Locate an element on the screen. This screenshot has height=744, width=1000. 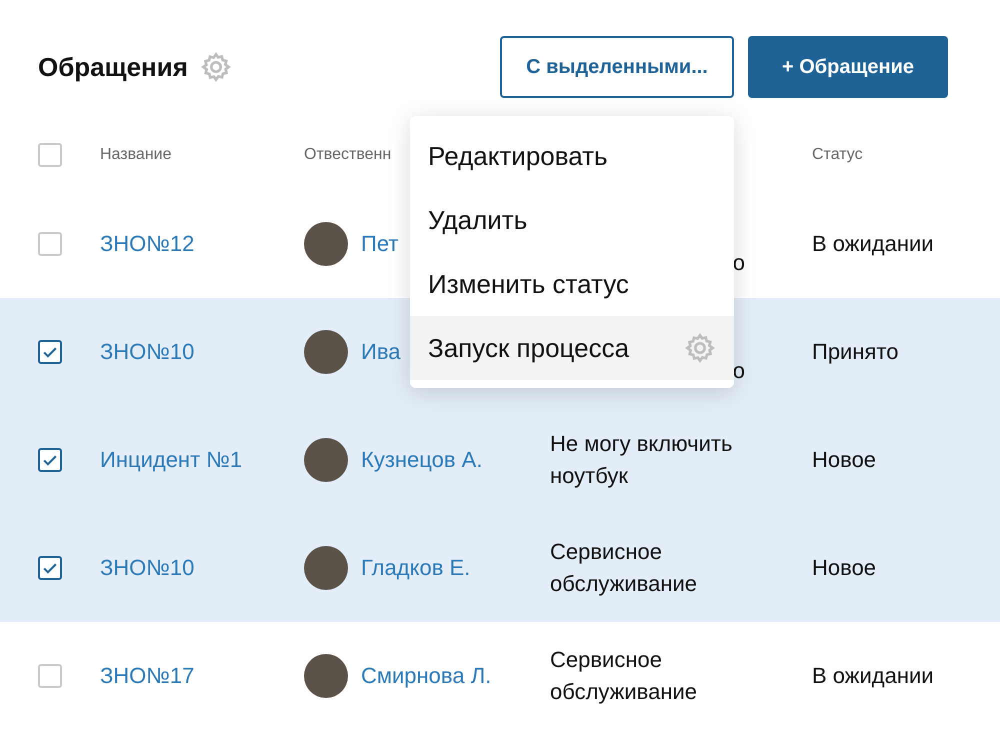
assignee-name: Пет is located at coordinates (379, 244).